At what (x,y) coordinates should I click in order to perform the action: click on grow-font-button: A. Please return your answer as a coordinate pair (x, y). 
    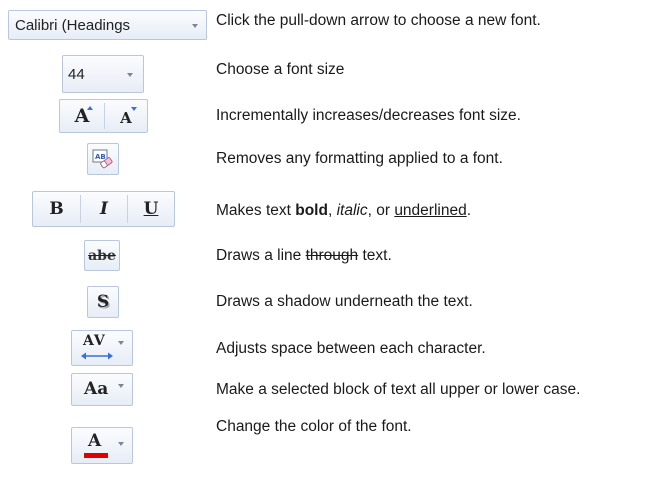
    Looking at the image, I should click on (82, 116).